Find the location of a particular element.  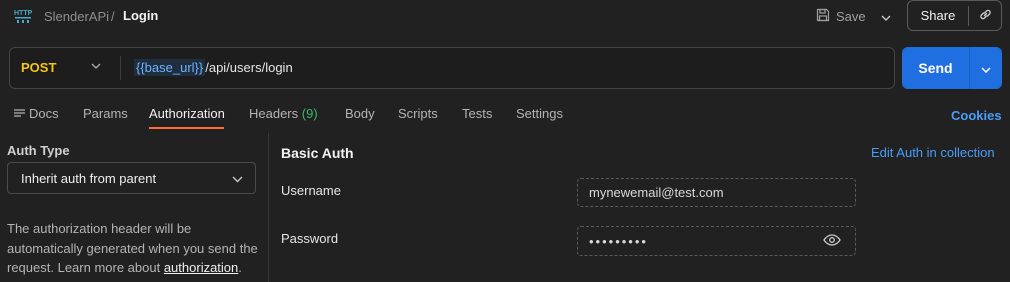

edit-auth-in-collection-link: Edit Auth in collection is located at coordinates (933, 152).